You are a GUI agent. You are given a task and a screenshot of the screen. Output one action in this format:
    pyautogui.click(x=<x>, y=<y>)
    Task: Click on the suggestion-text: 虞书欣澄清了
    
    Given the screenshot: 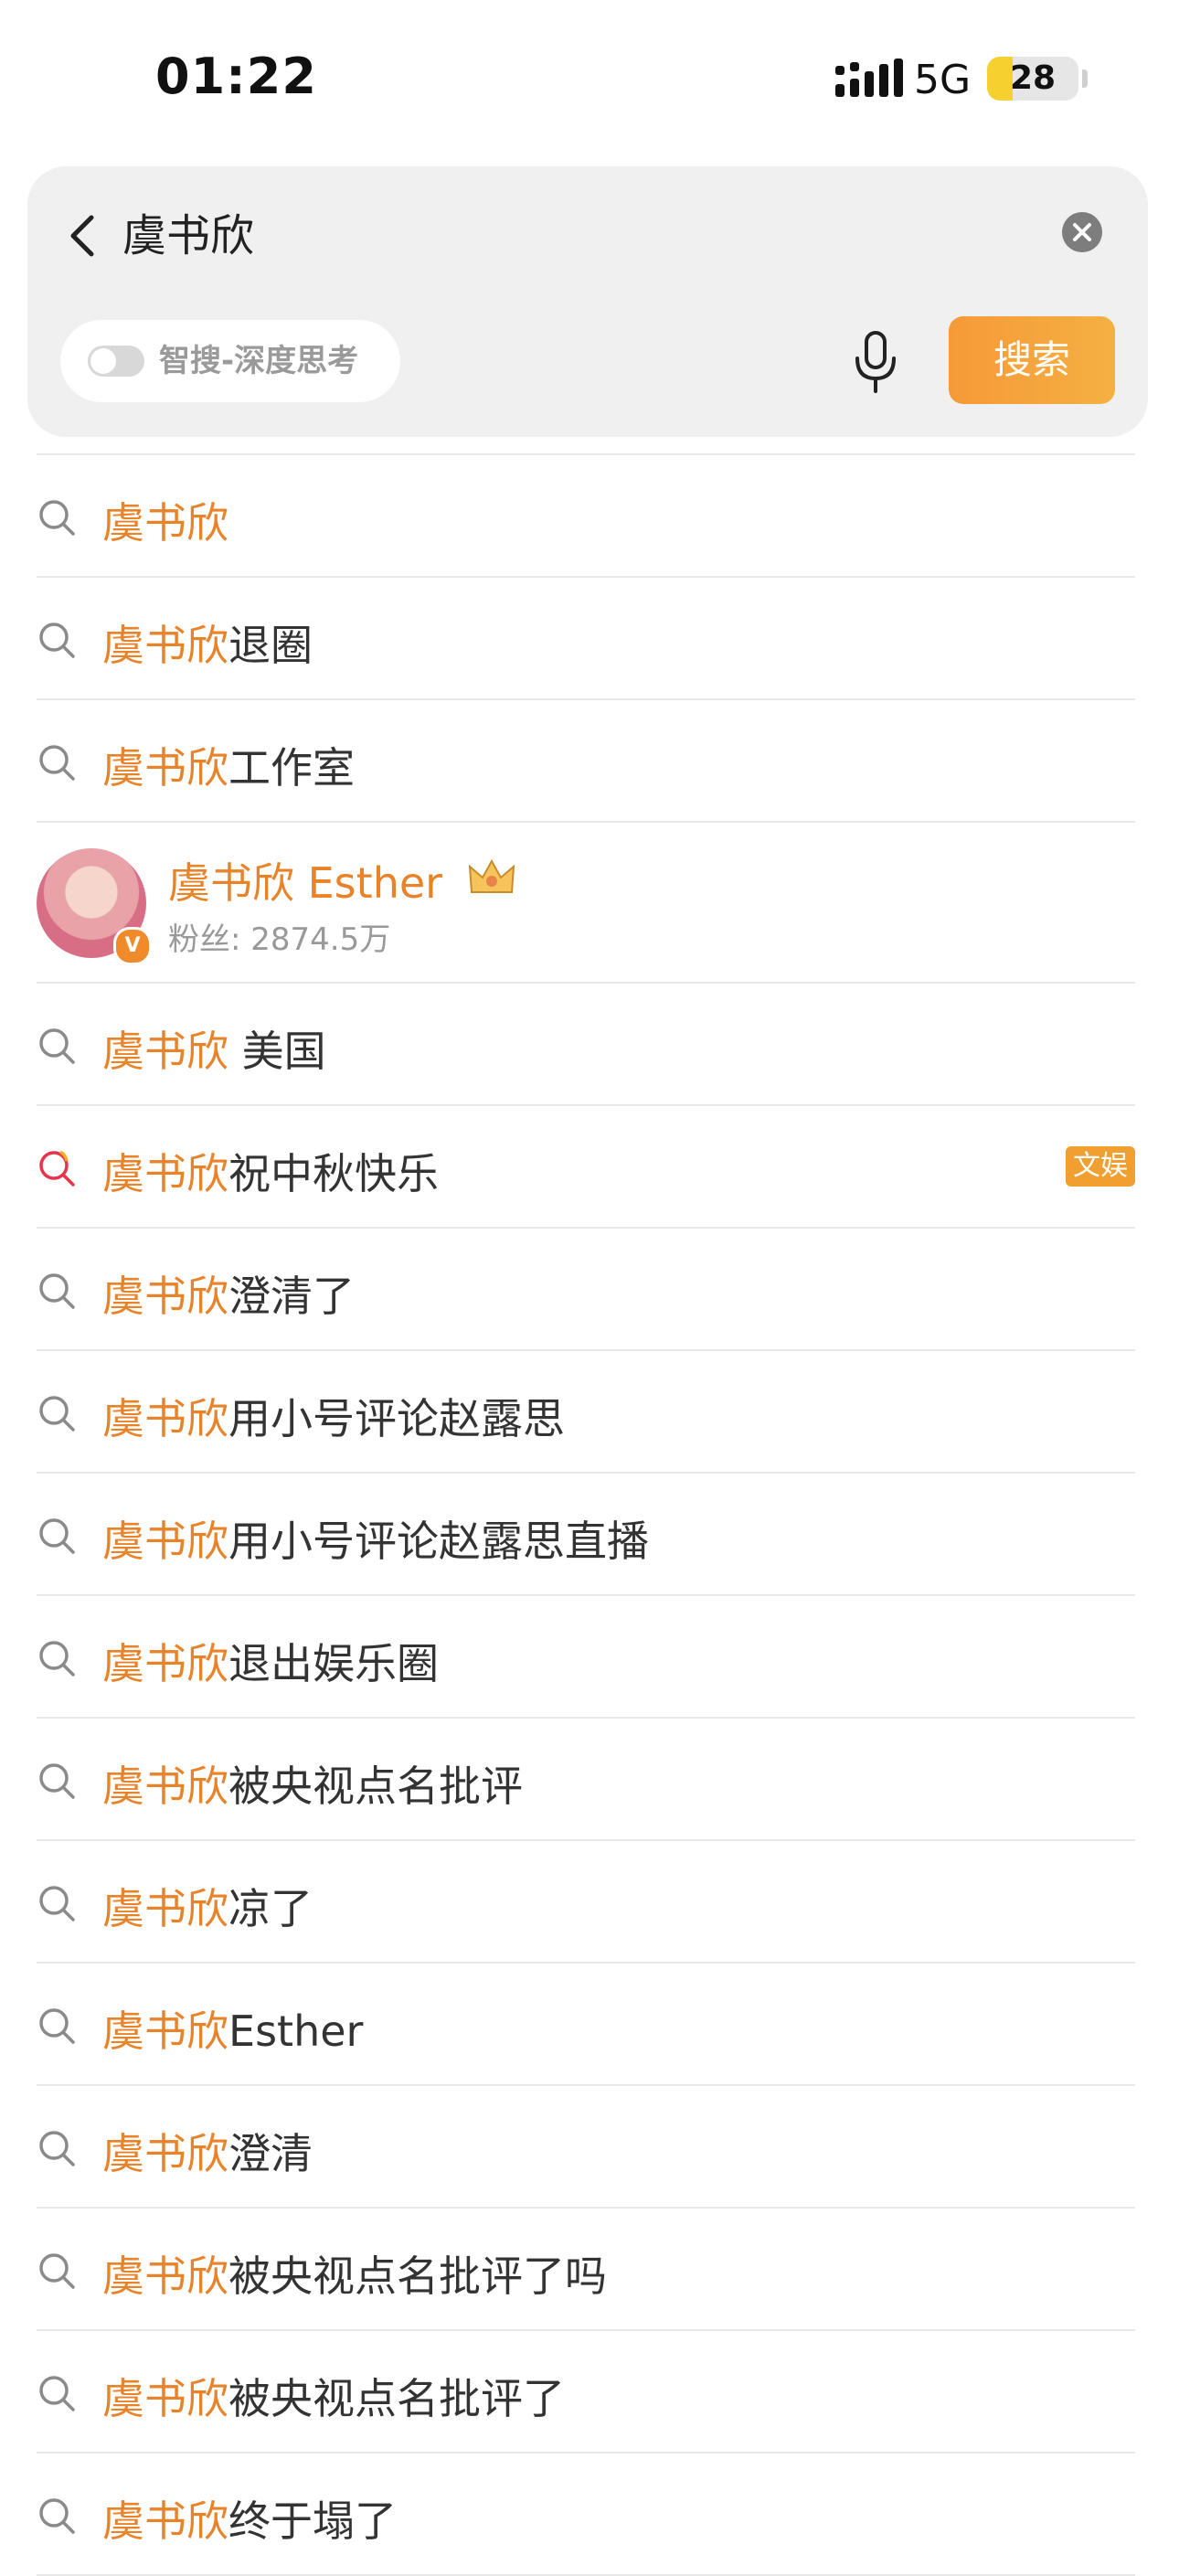 What is the action you would take?
    pyautogui.click(x=228, y=1293)
    